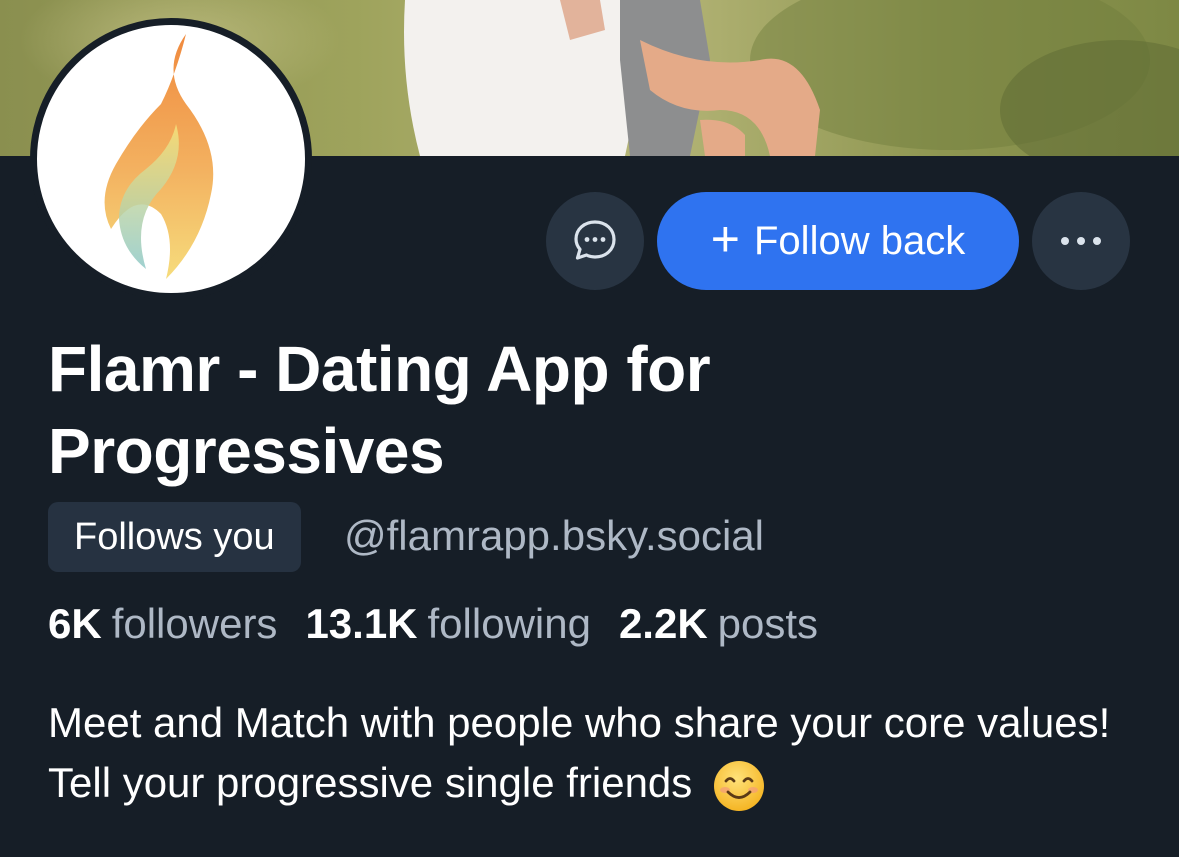 Image resolution: width=1179 pixels, height=857 pixels. I want to click on posts-stat: 2.2K posts, so click(718, 624).